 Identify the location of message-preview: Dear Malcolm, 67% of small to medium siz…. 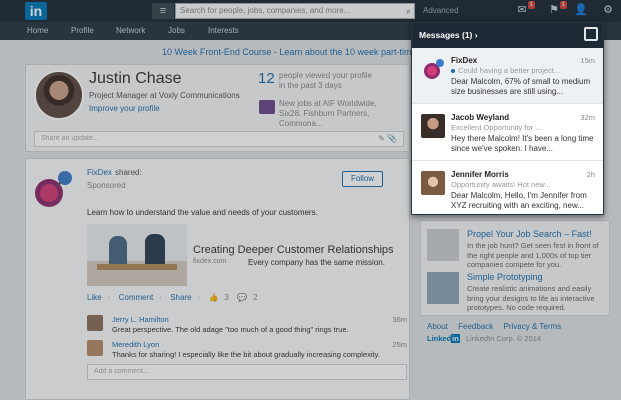
(521, 86).